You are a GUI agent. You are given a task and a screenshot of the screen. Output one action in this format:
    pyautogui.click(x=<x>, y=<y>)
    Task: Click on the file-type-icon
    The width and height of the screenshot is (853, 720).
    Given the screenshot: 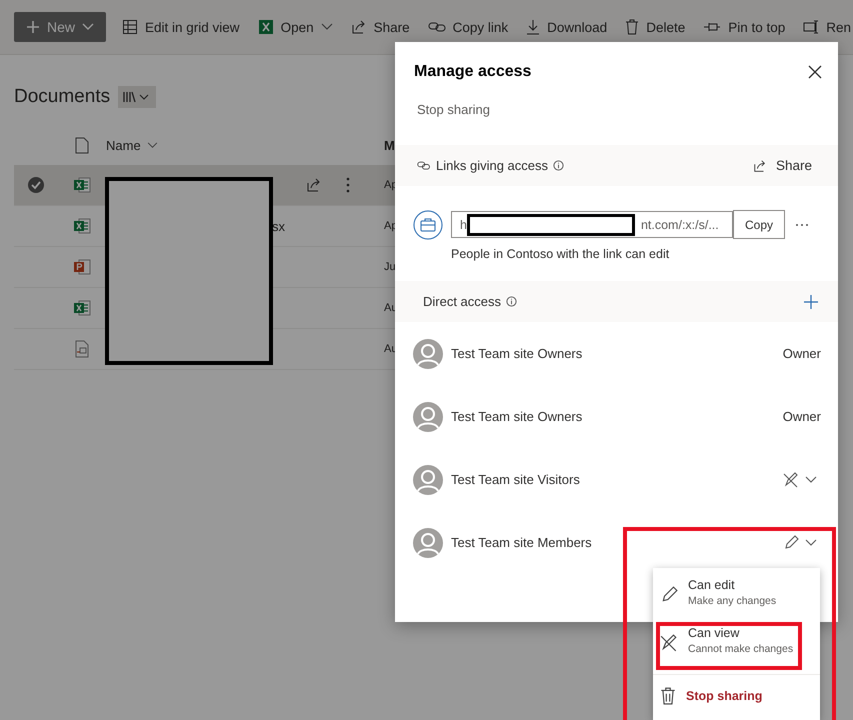 What is the action you would take?
    pyautogui.click(x=82, y=145)
    